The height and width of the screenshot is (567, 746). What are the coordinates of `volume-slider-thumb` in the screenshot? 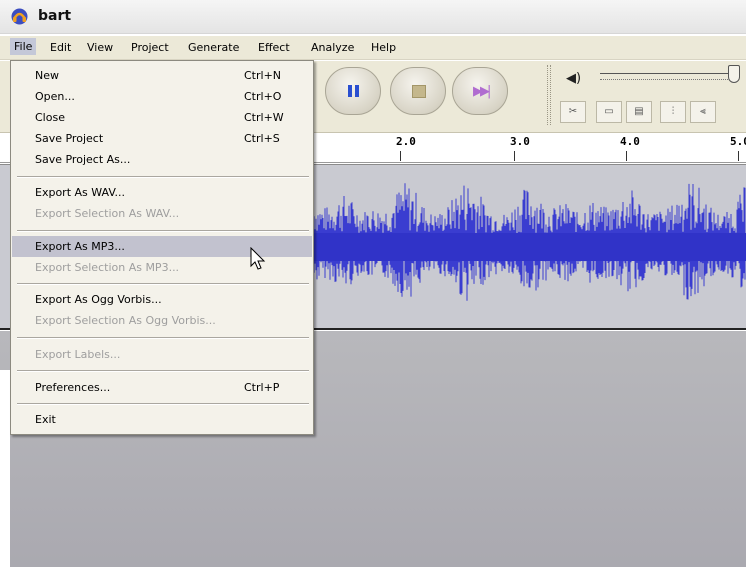 It's located at (734, 74).